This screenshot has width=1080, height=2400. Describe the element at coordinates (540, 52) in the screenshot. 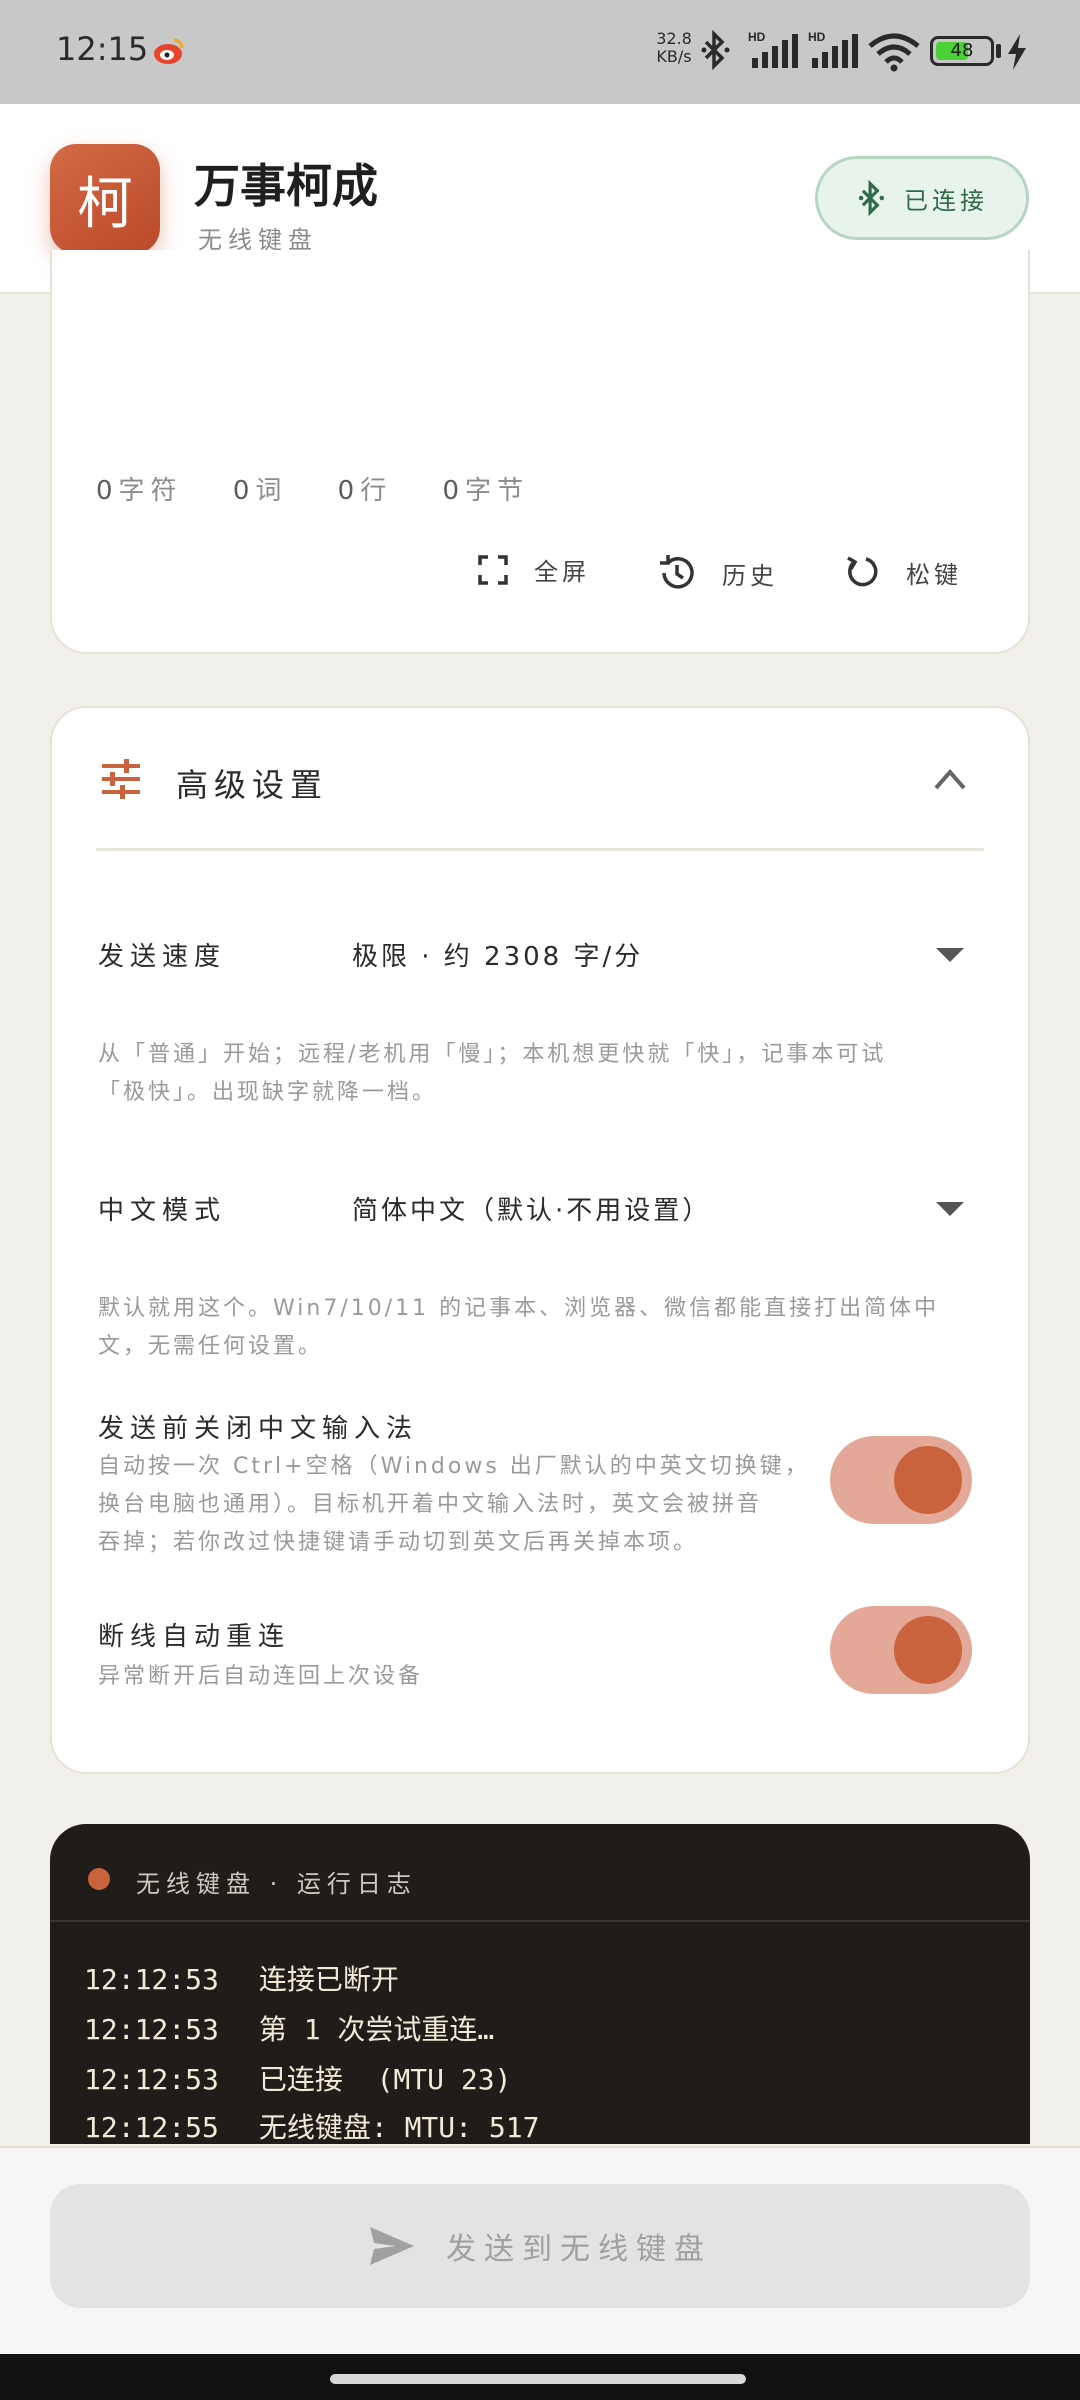

I see `status-bar: 12:15 32.8 KB/s HD HD 48` at that location.